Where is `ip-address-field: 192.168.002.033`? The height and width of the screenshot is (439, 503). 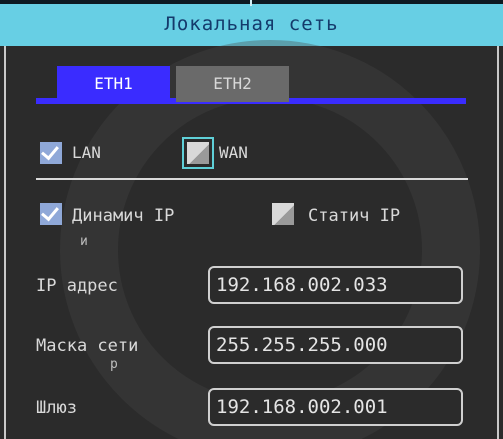
ip-address-field: 192.168.002.033 is located at coordinates (335, 285).